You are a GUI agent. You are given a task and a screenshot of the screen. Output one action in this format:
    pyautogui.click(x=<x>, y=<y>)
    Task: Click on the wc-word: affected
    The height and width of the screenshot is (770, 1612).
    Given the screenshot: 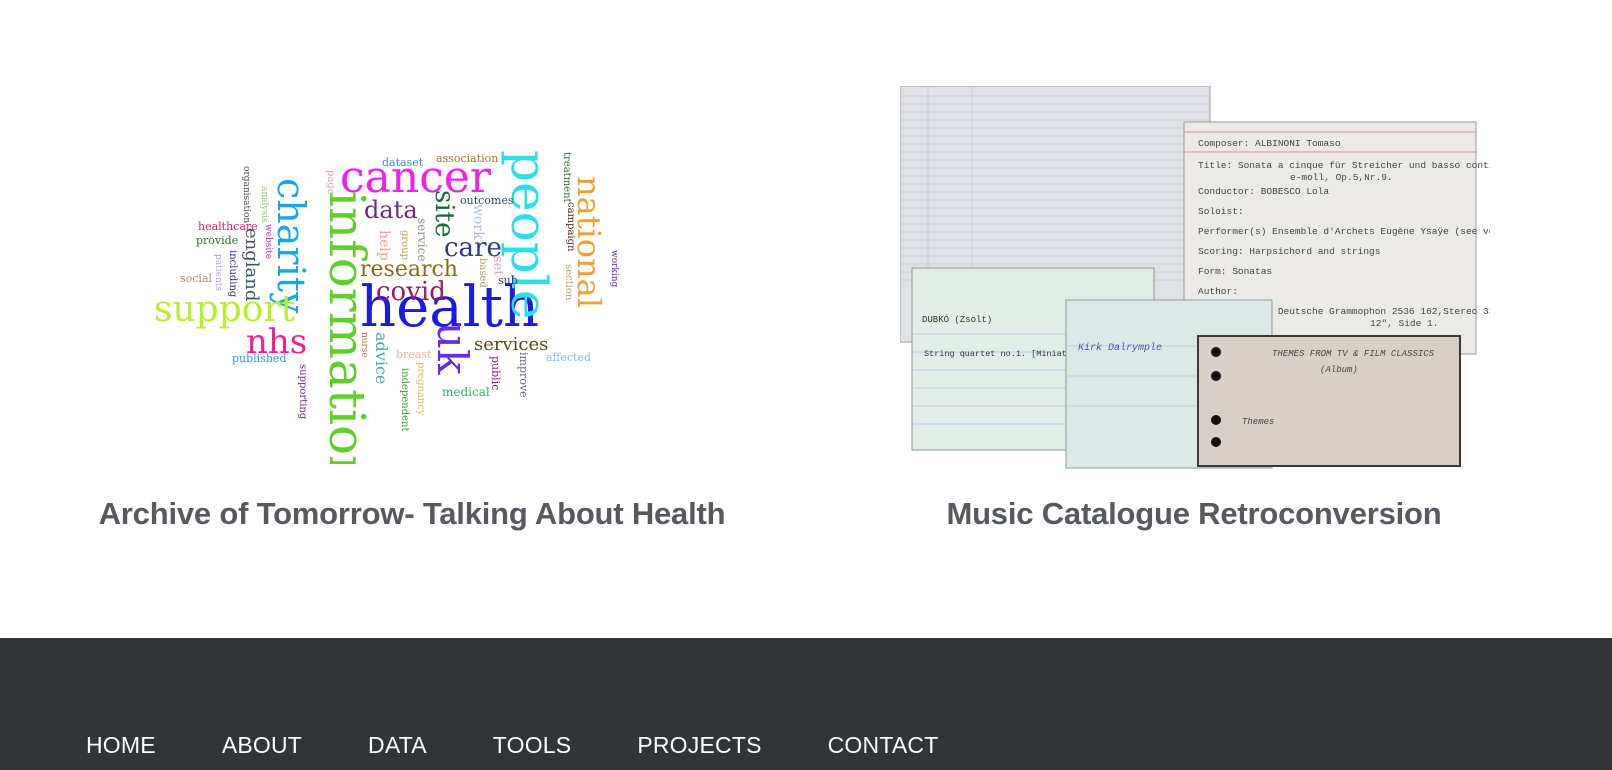 What is the action you would take?
    pyautogui.click(x=568, y=357)
    